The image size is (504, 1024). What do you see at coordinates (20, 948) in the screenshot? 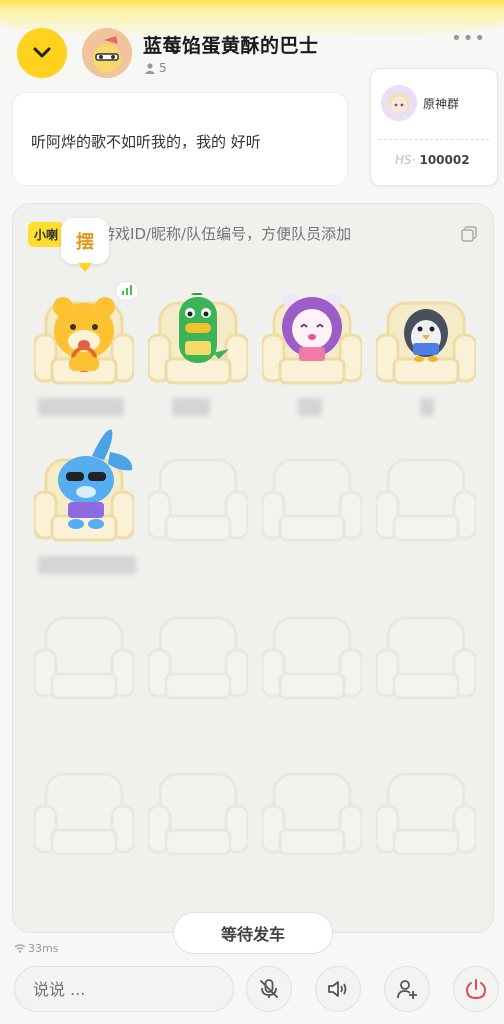
I see `wifi-icon` at bounding box center [20, 948].